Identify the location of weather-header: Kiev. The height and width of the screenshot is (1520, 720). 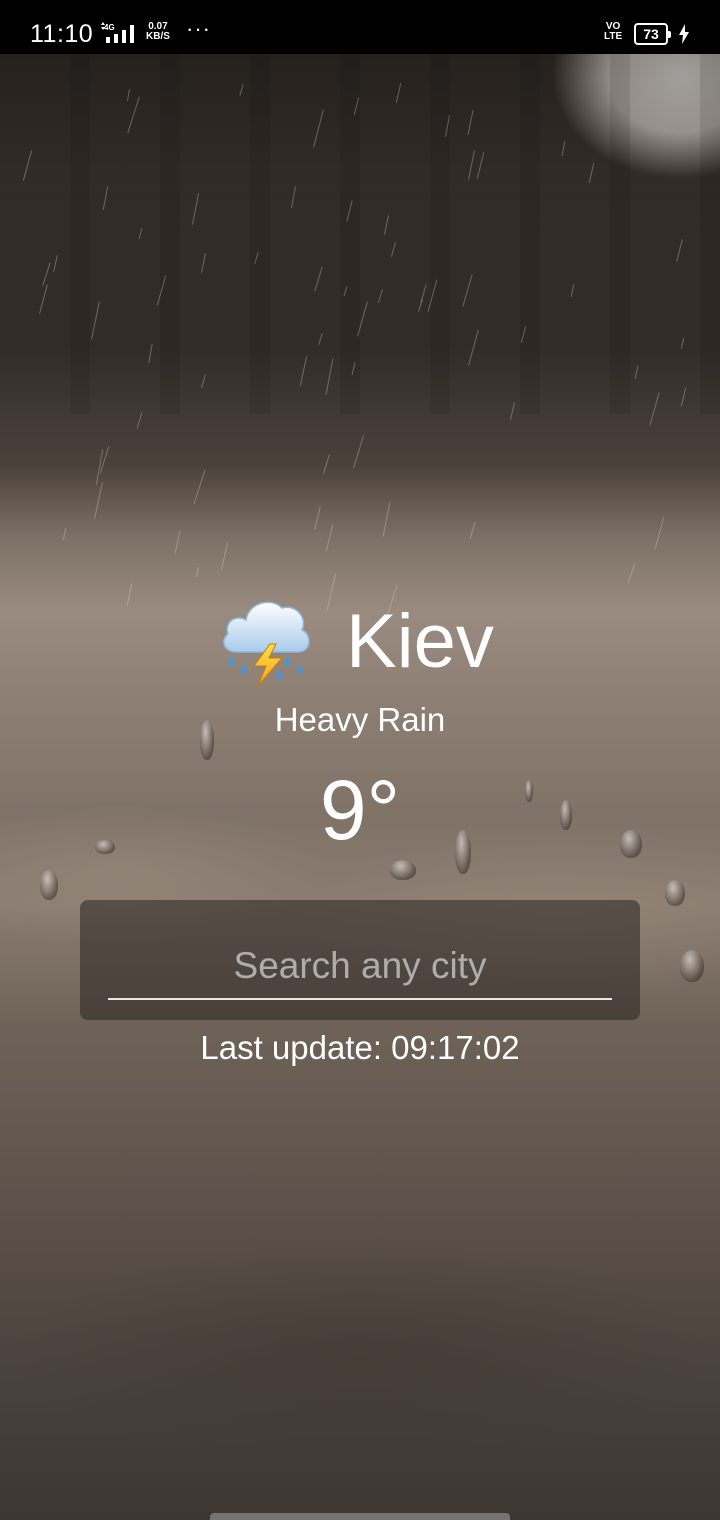
(373, 640).